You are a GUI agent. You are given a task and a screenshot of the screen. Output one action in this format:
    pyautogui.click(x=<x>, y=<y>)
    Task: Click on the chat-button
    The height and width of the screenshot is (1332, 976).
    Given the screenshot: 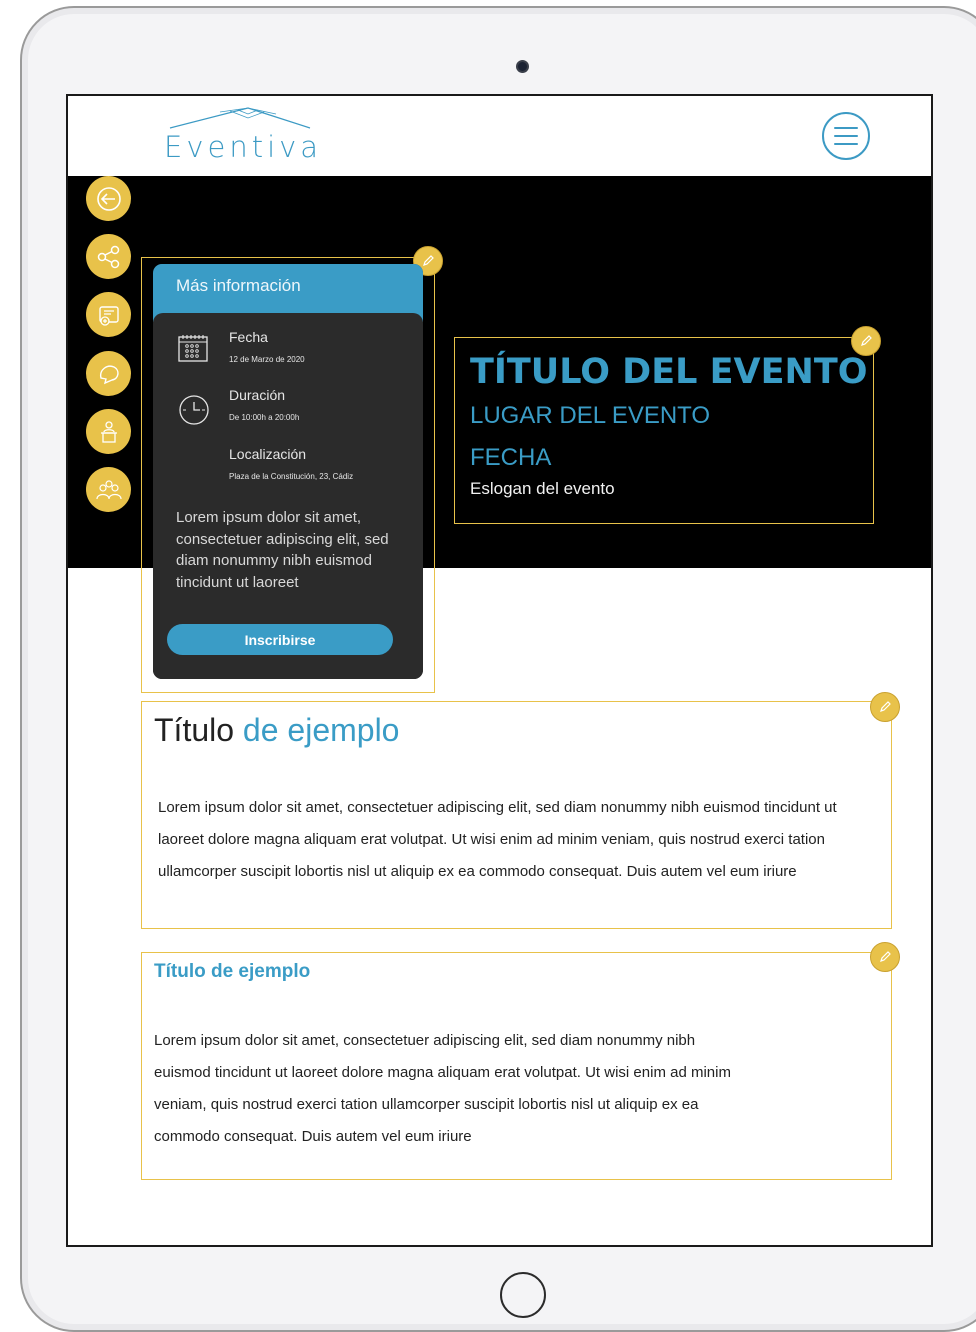 What is the action you would take?
    pyautogui.click(x=108, y=373)
    